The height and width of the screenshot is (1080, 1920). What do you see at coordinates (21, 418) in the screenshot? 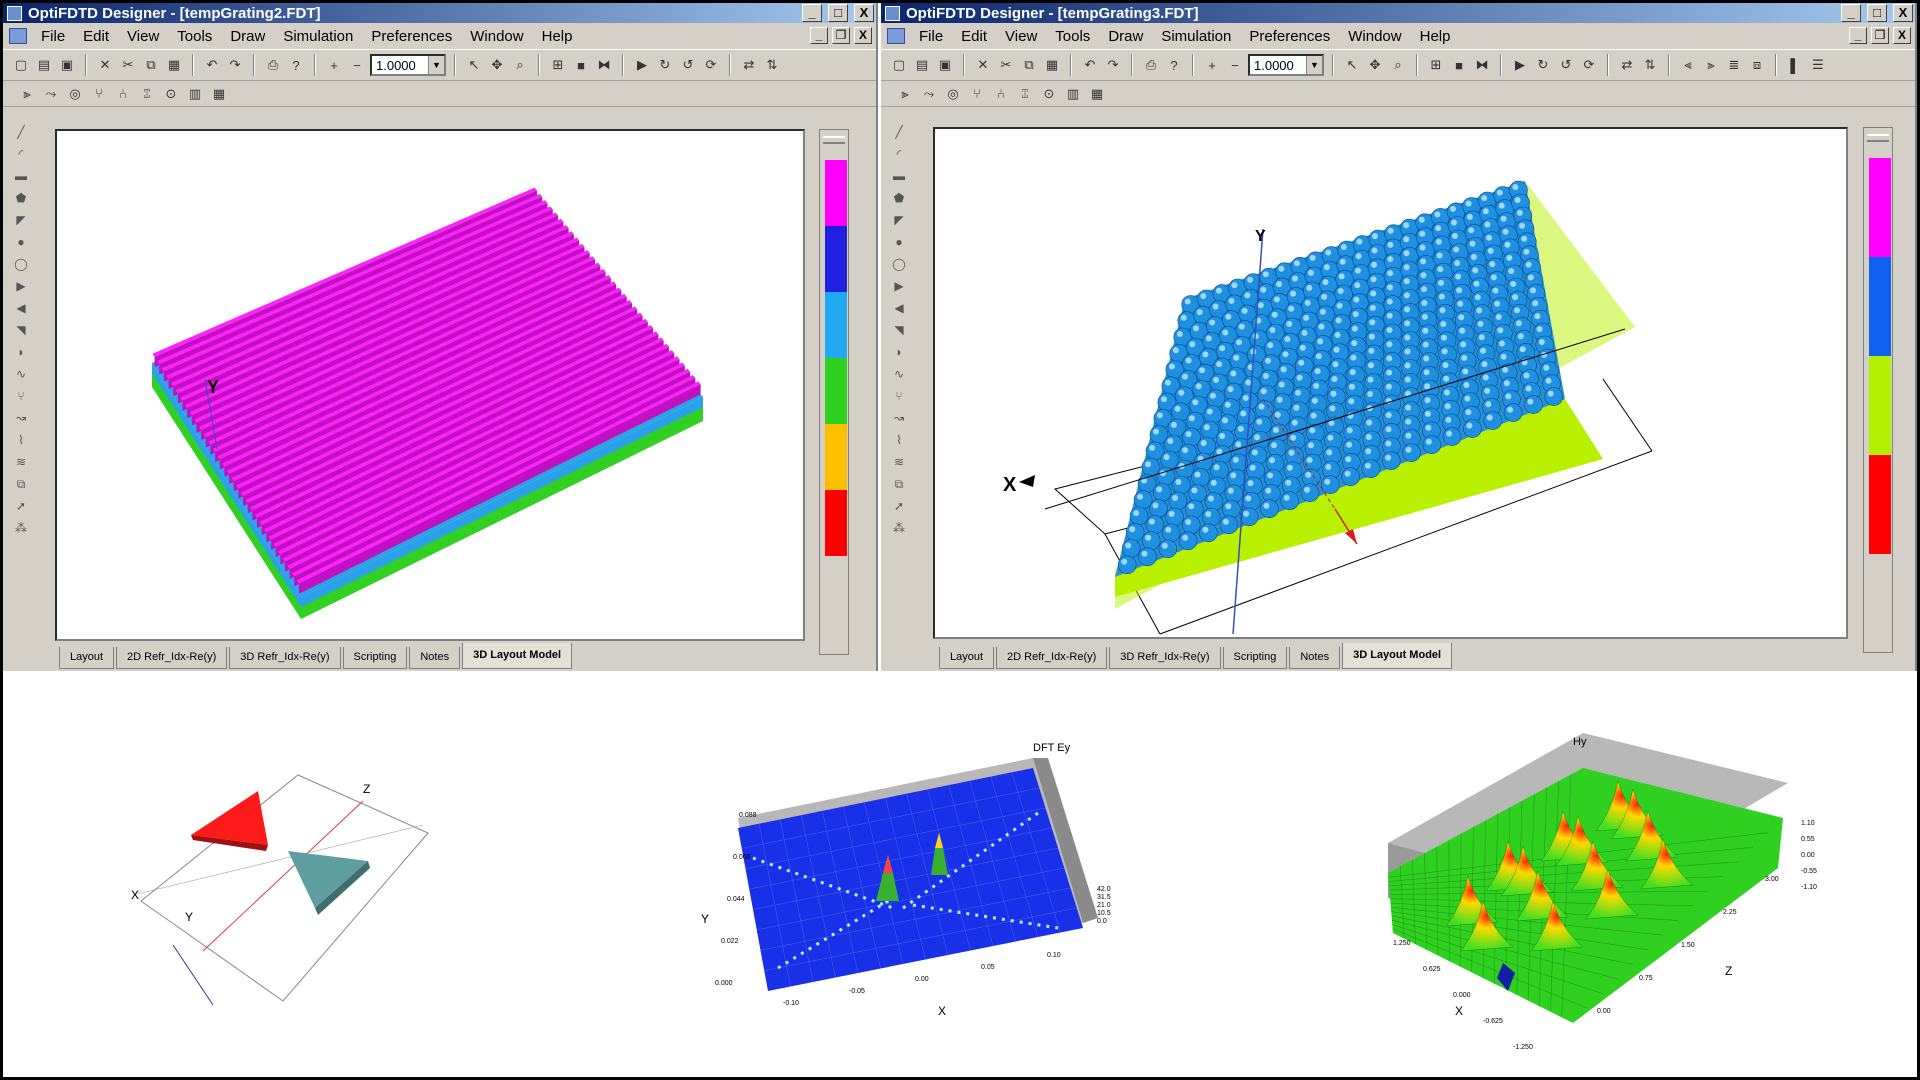
I see `curve-tool-icon: ↝` at bounding box center [21, 418].